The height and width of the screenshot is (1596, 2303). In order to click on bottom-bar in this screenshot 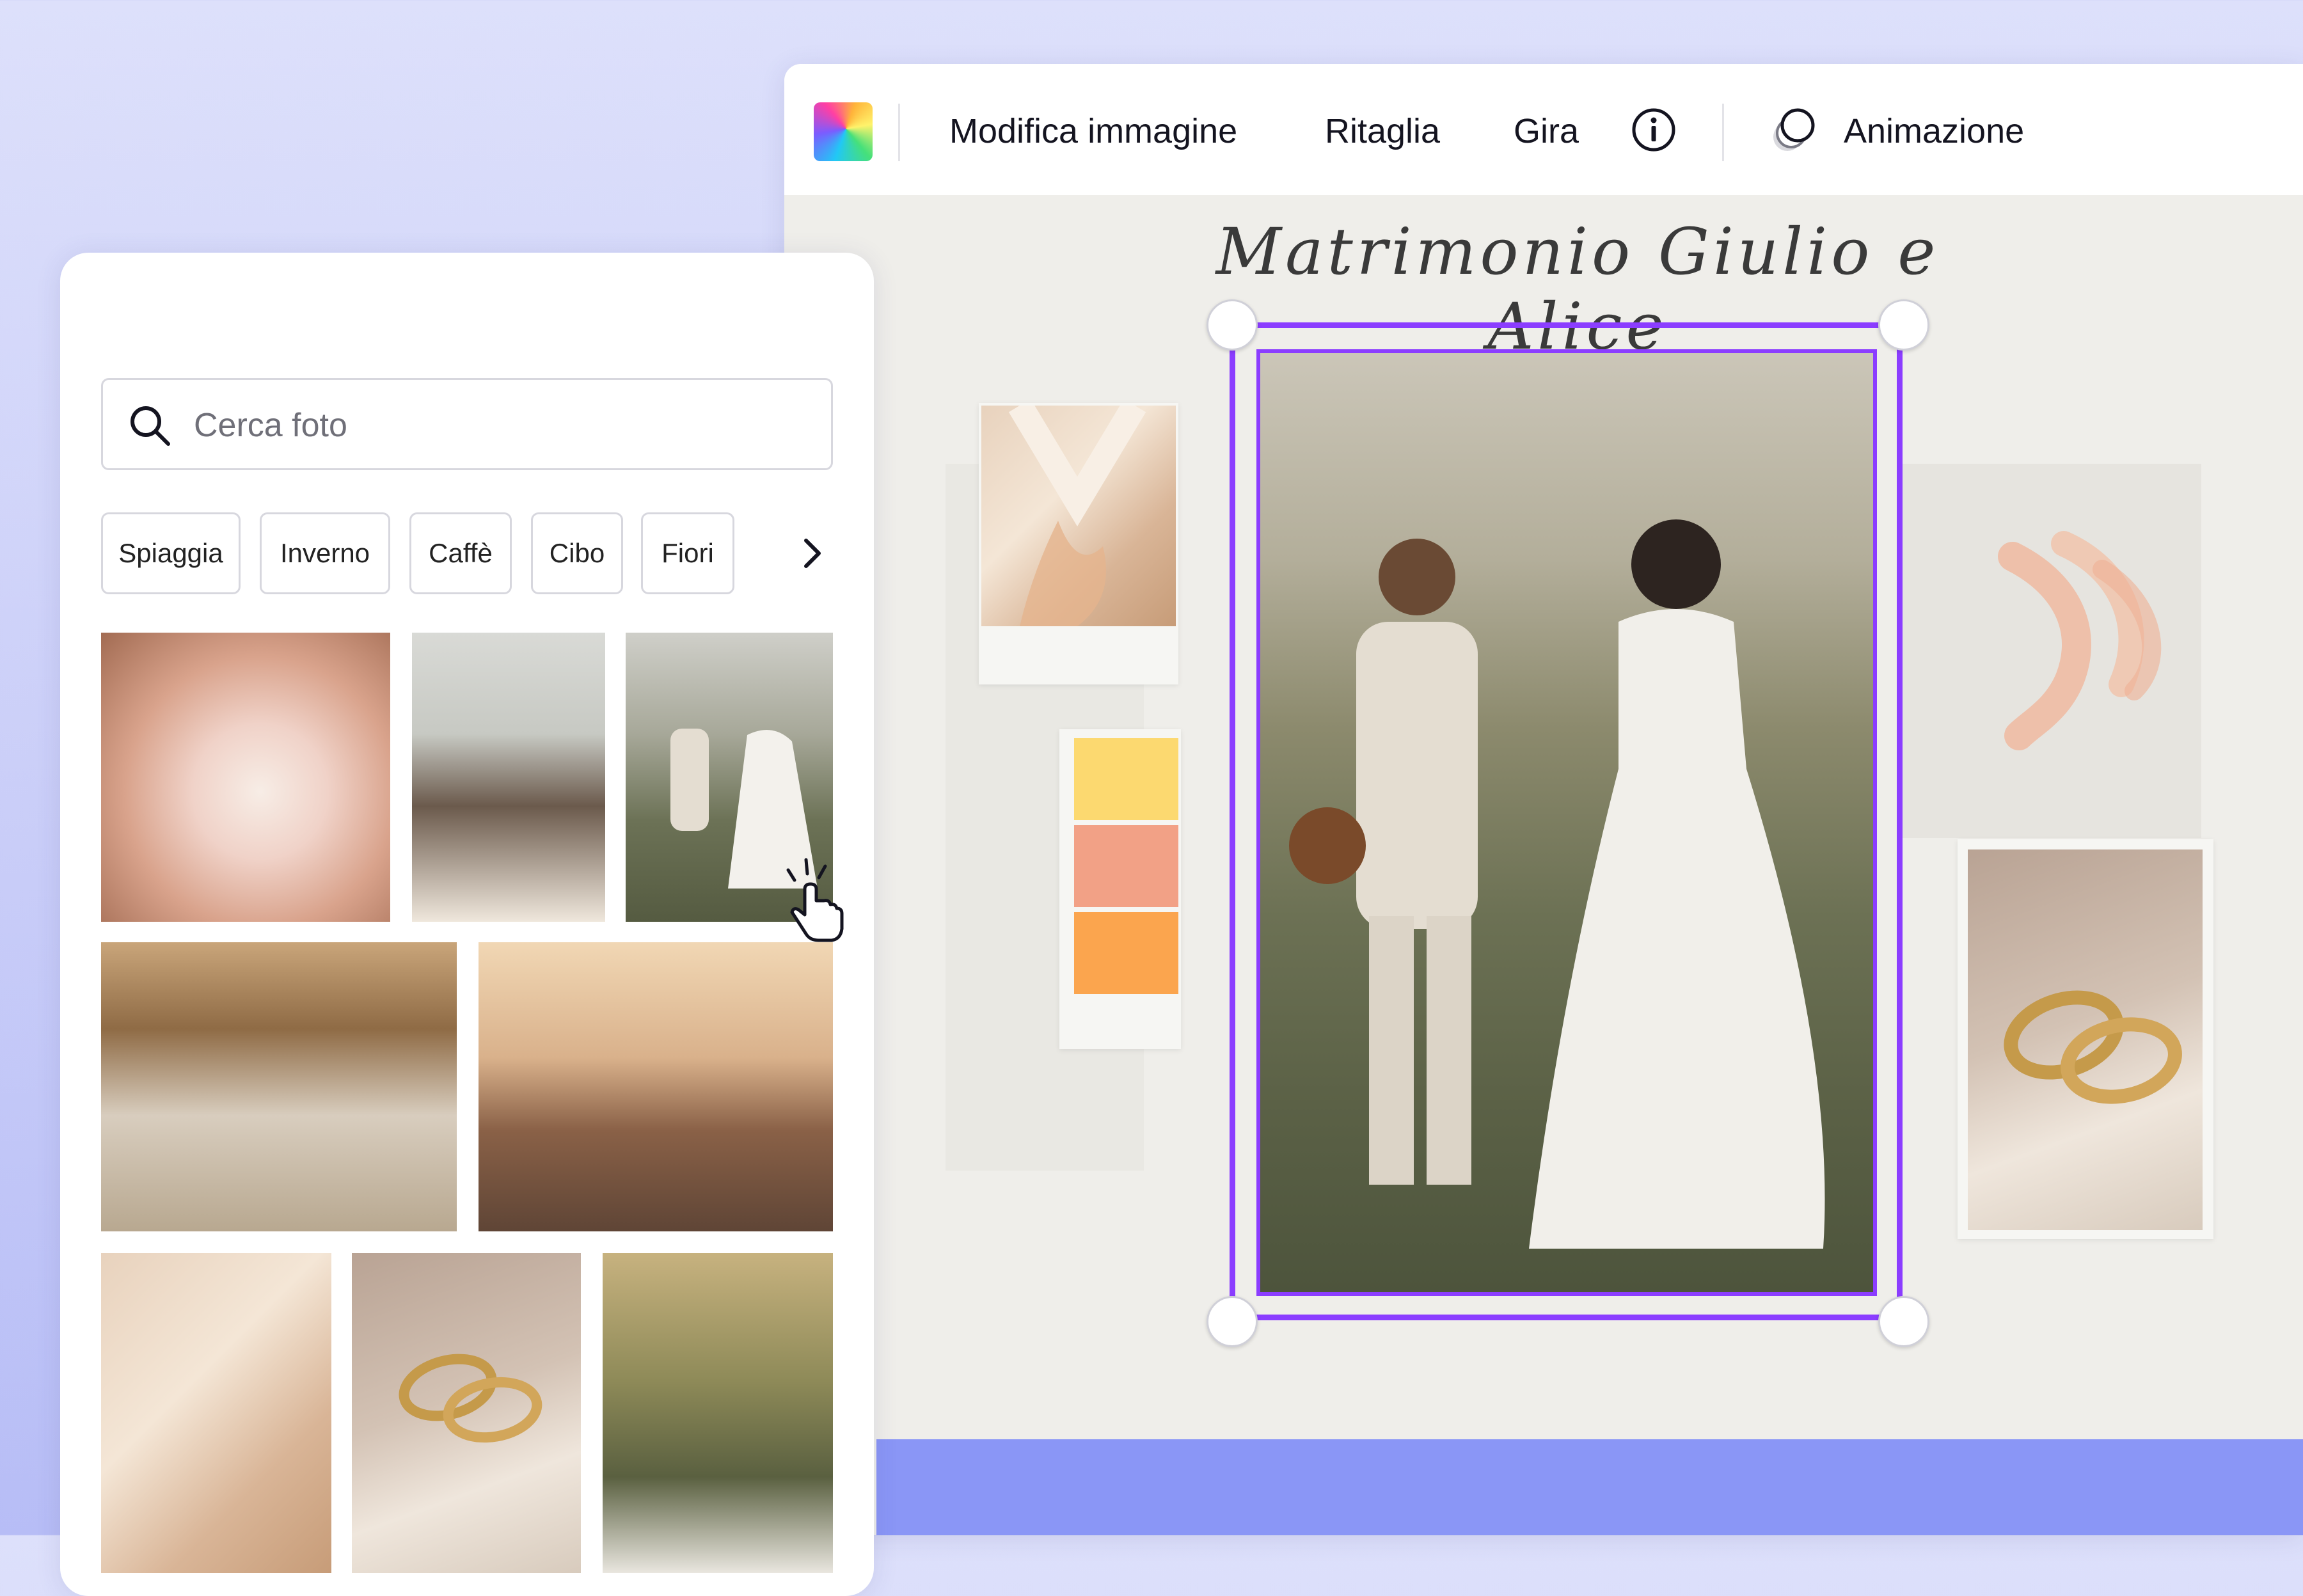, I will do `click(1589, 1487)`.